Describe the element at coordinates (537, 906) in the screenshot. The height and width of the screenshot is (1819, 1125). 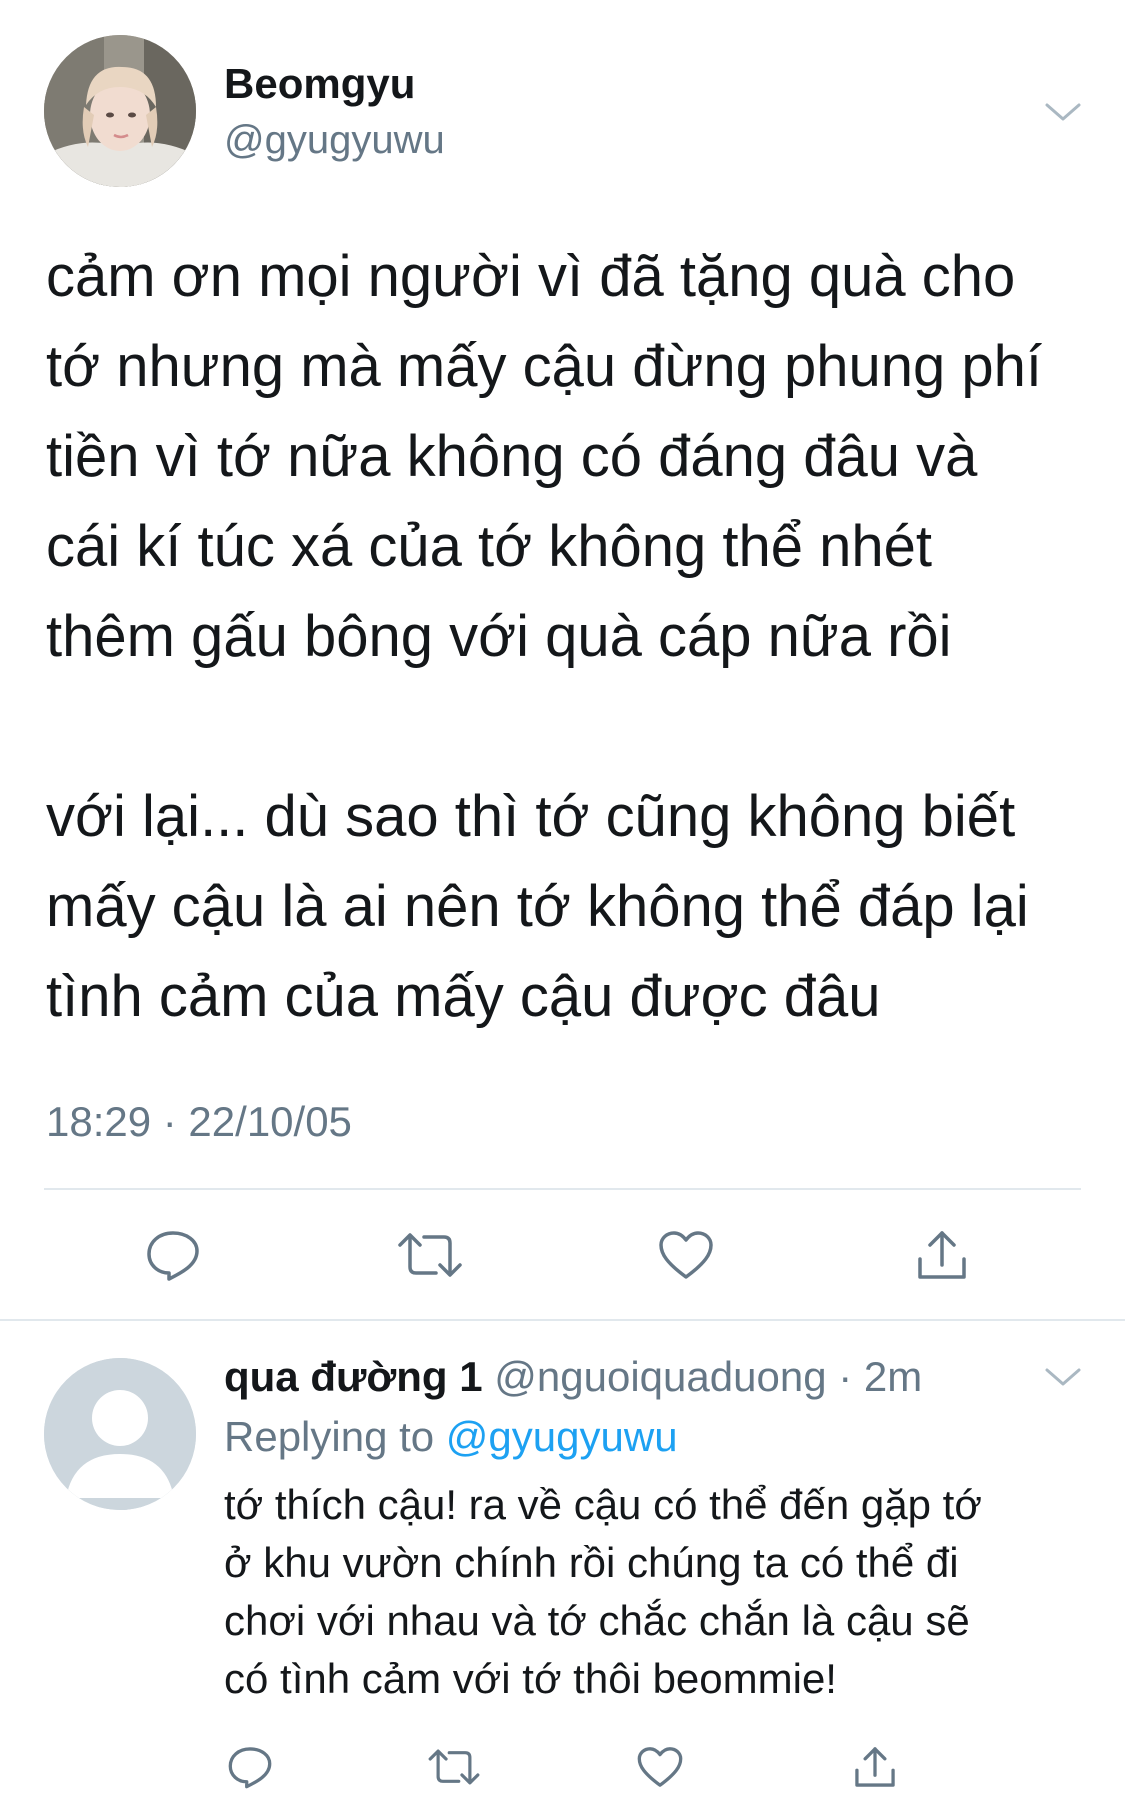
I see `tweet-text-line: mấy cậu là ai nên tớ không thể đáp lại` at that location.